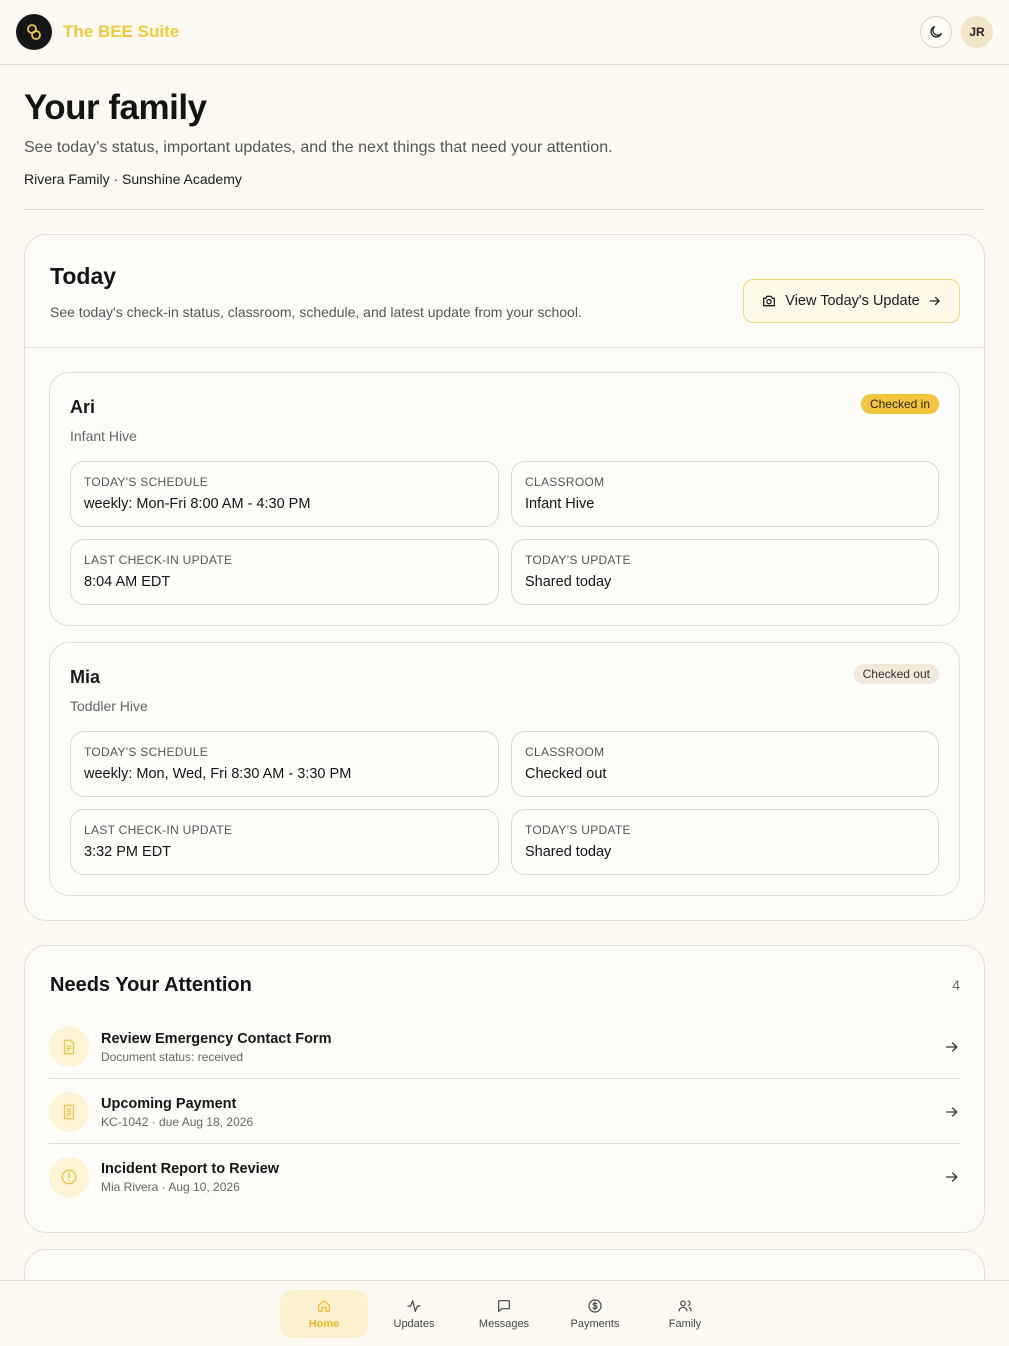 This screenshot has height=1346, width=1009. What do you see at coordinates (284, 572) in the screenshot?
I see `info-box-last-checkin: LAST CHECK-IN UPDATE 8:04 AM EDT` at bounding box center [284, 572].